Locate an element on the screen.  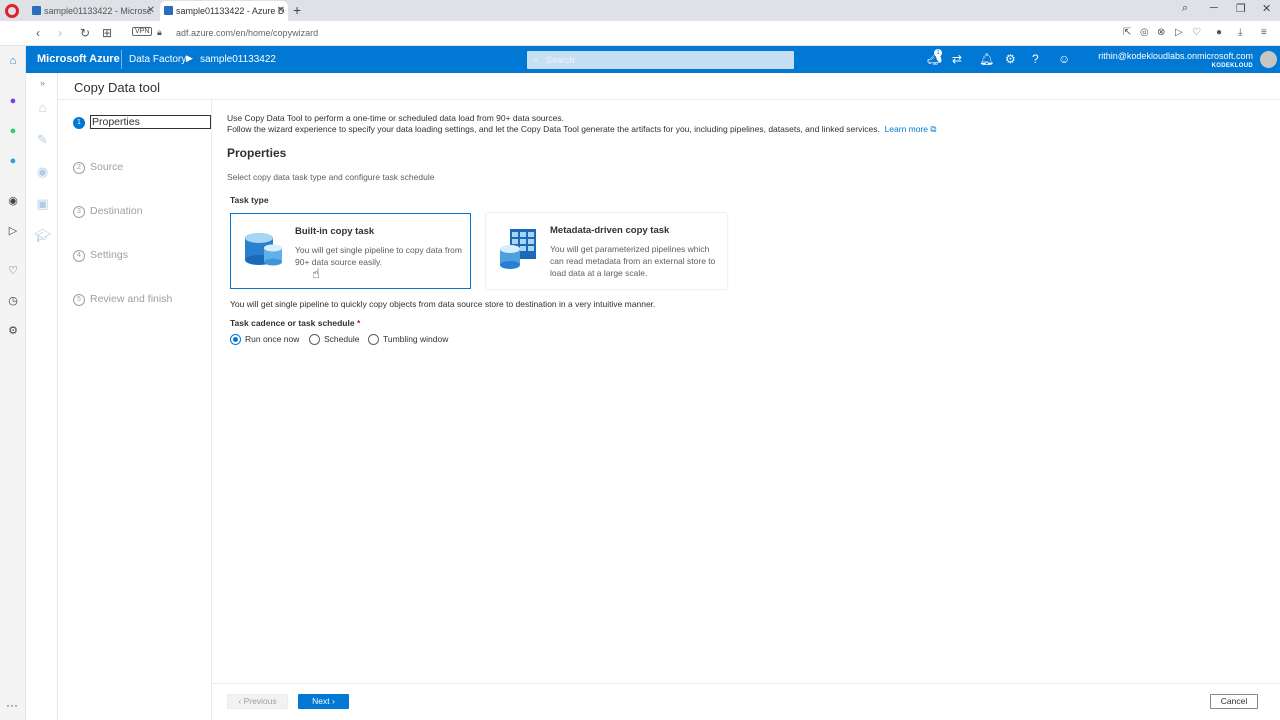
user-email: rithin@kodekloudlabs.onmicrosoft.com is located at coordinates (1175, 56).